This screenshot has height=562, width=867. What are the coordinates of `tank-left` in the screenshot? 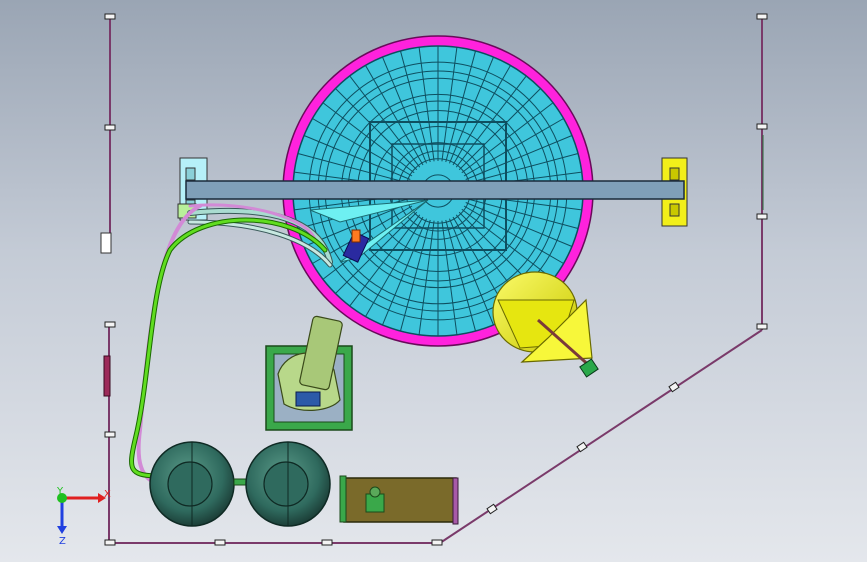 It's located at (192, 484).